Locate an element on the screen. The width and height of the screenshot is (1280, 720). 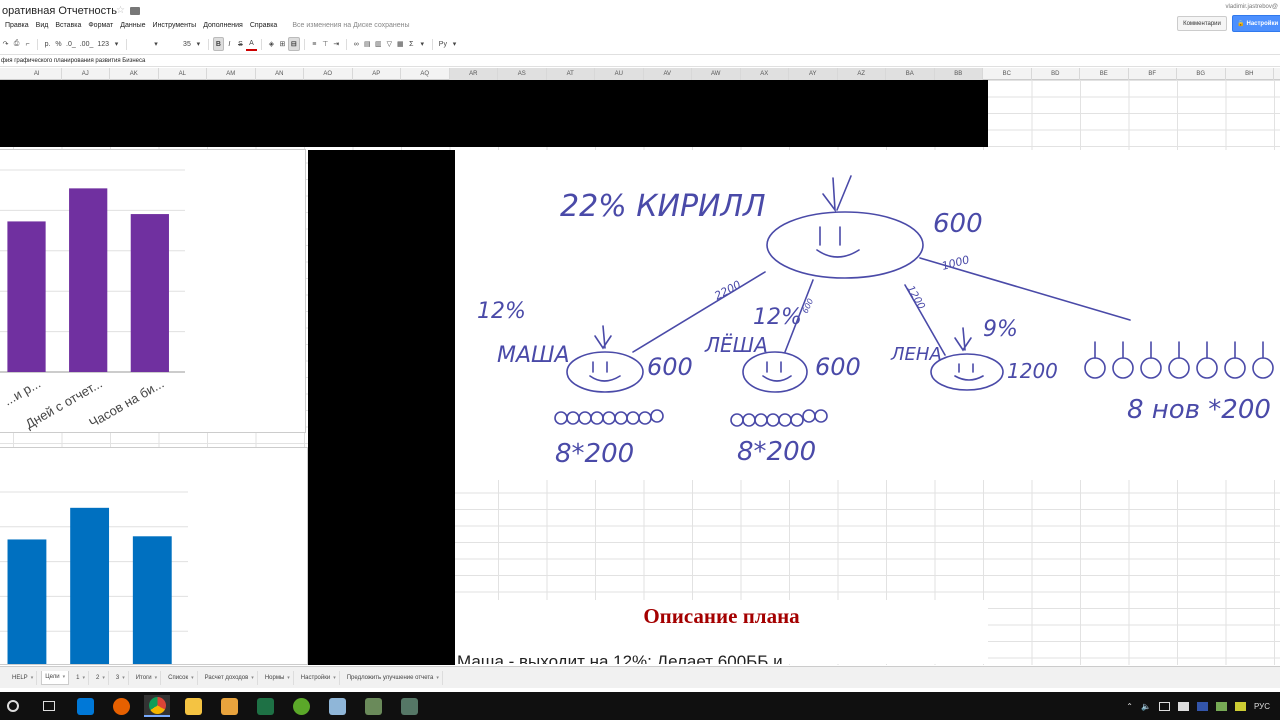
start-icon is located at coordinates (13, 706).